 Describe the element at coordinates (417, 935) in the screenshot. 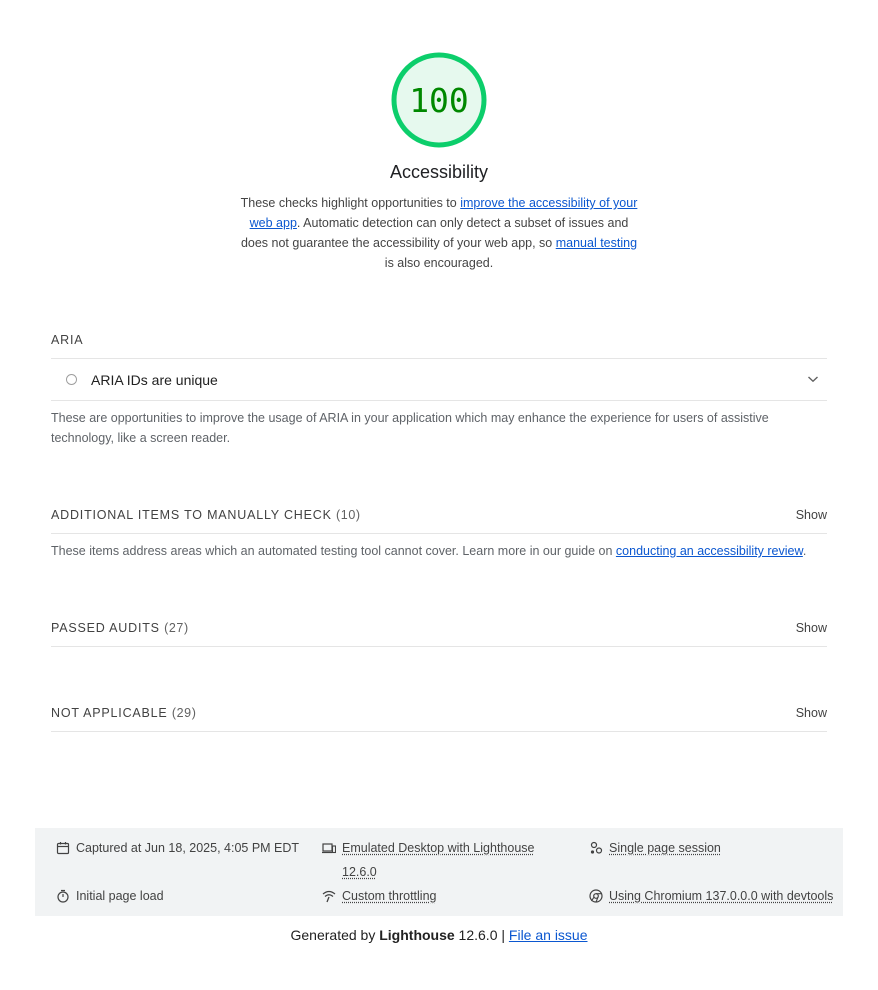

I see `lighthouse-brand: Lighthouse` at that location.